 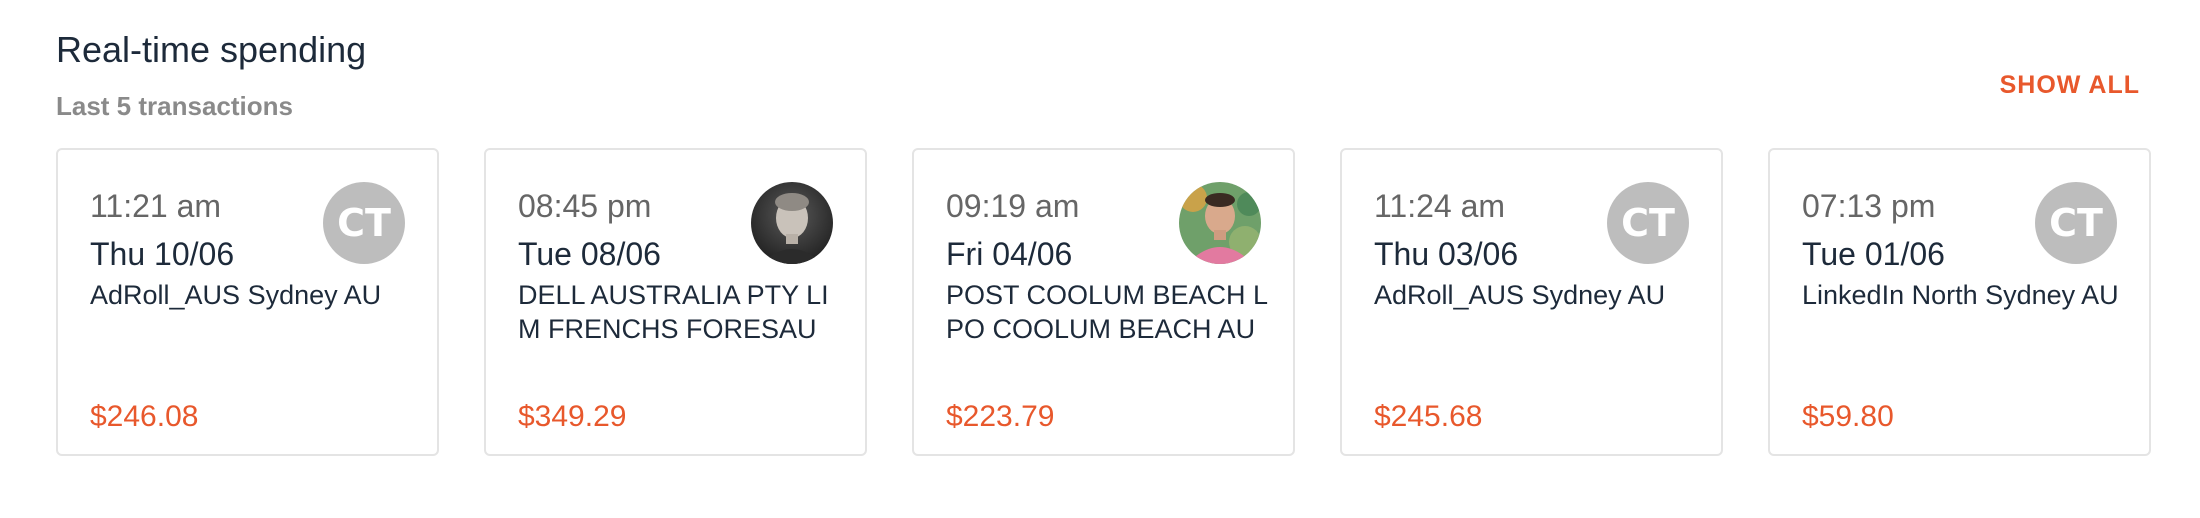 I want to click on transaction-time: 08:45 pm, so click(x=585, y=206).